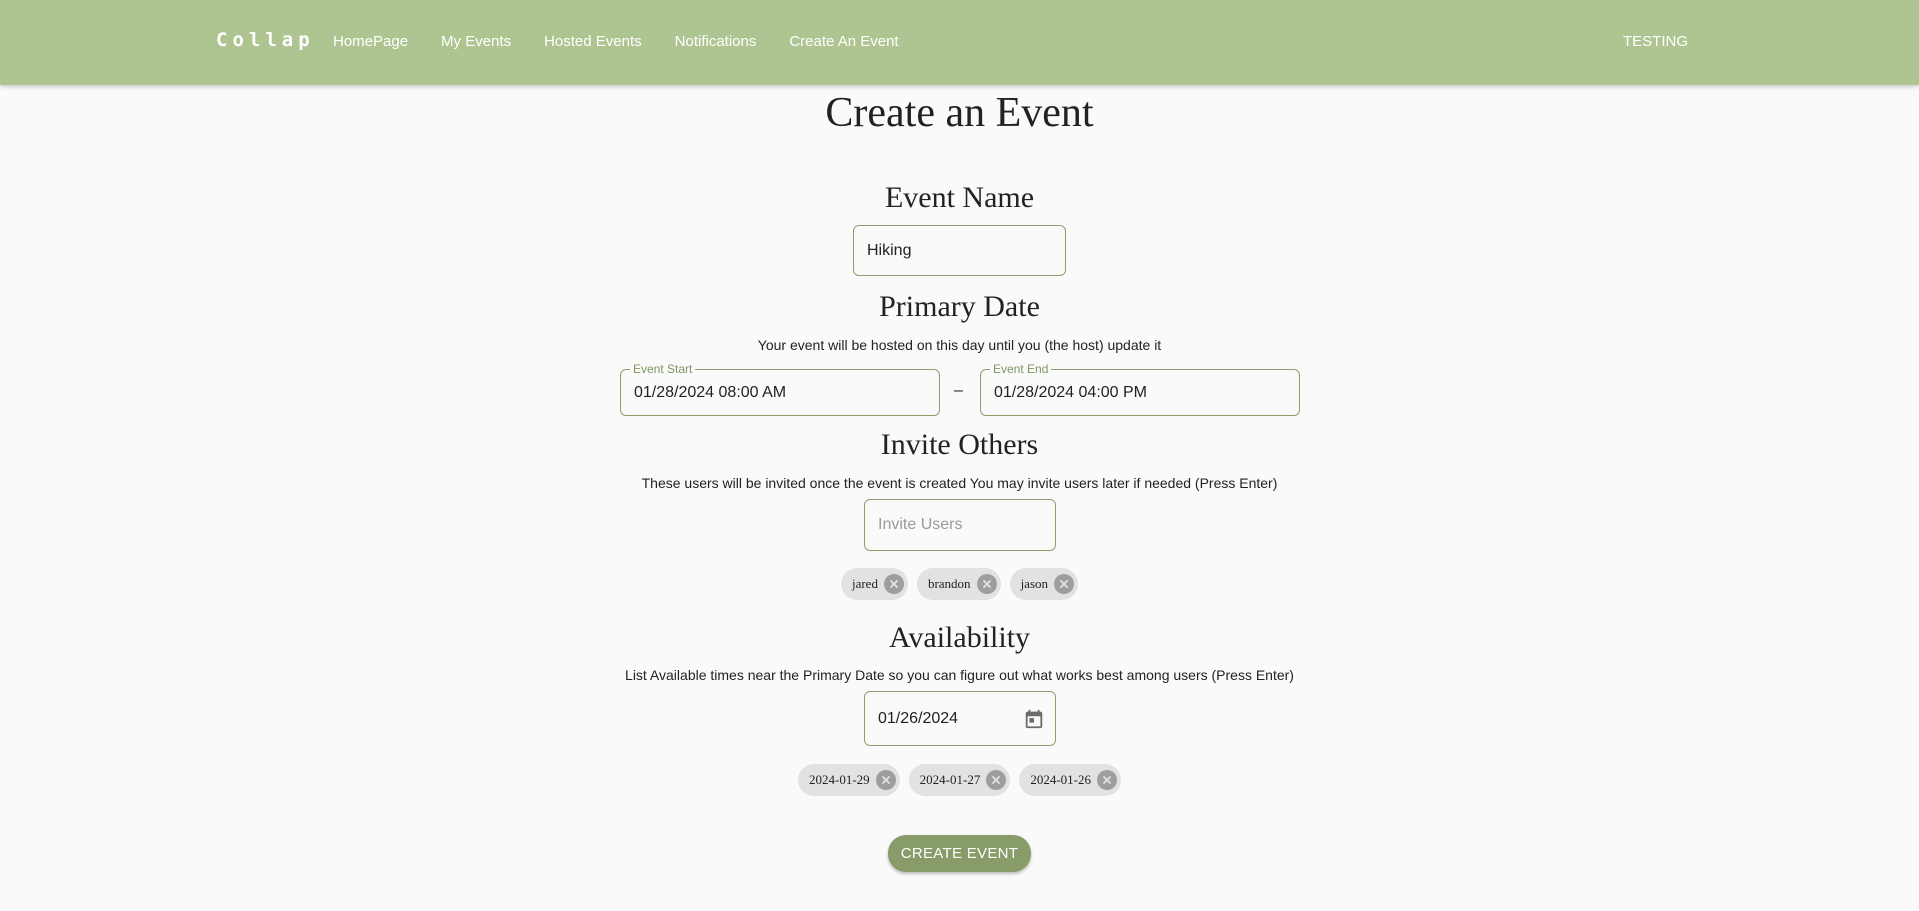 This screenshot has width=1919, height=911. What do you see at coordinates (950, 779) in the screenshot?
I see `date-chip-label: 2024-01-27` at bounding box center [950, 779].